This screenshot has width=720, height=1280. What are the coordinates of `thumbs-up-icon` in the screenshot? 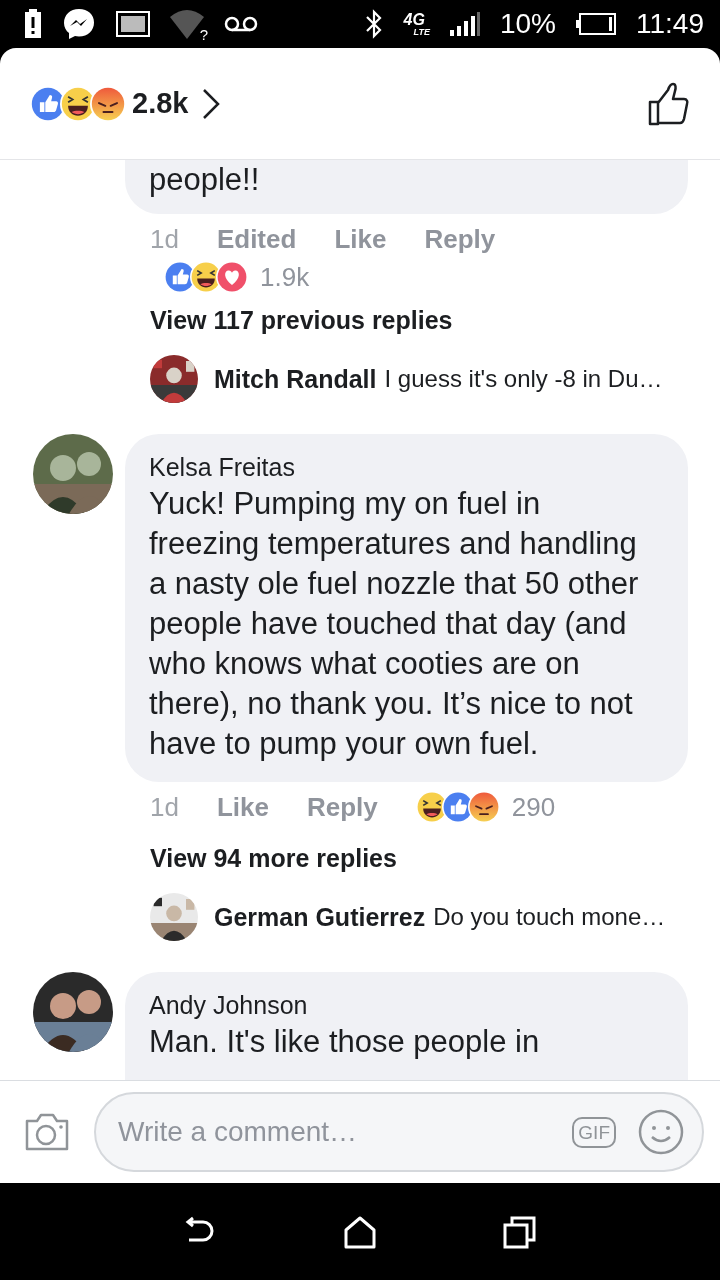 It's located at (669, 103).